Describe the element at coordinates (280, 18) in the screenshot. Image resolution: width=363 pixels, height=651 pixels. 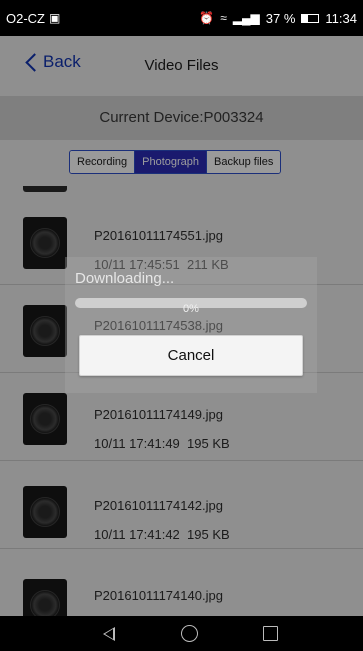
I see `battery-percent: 37 %` at that location.